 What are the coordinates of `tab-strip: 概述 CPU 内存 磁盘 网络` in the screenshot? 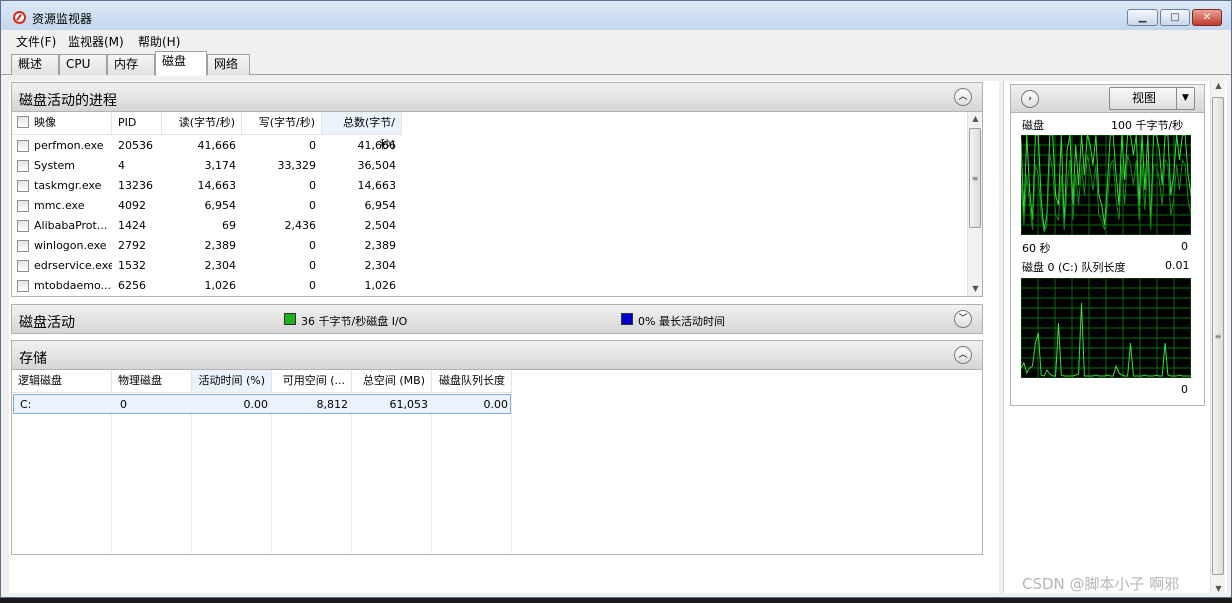 It's located at (616, 62).